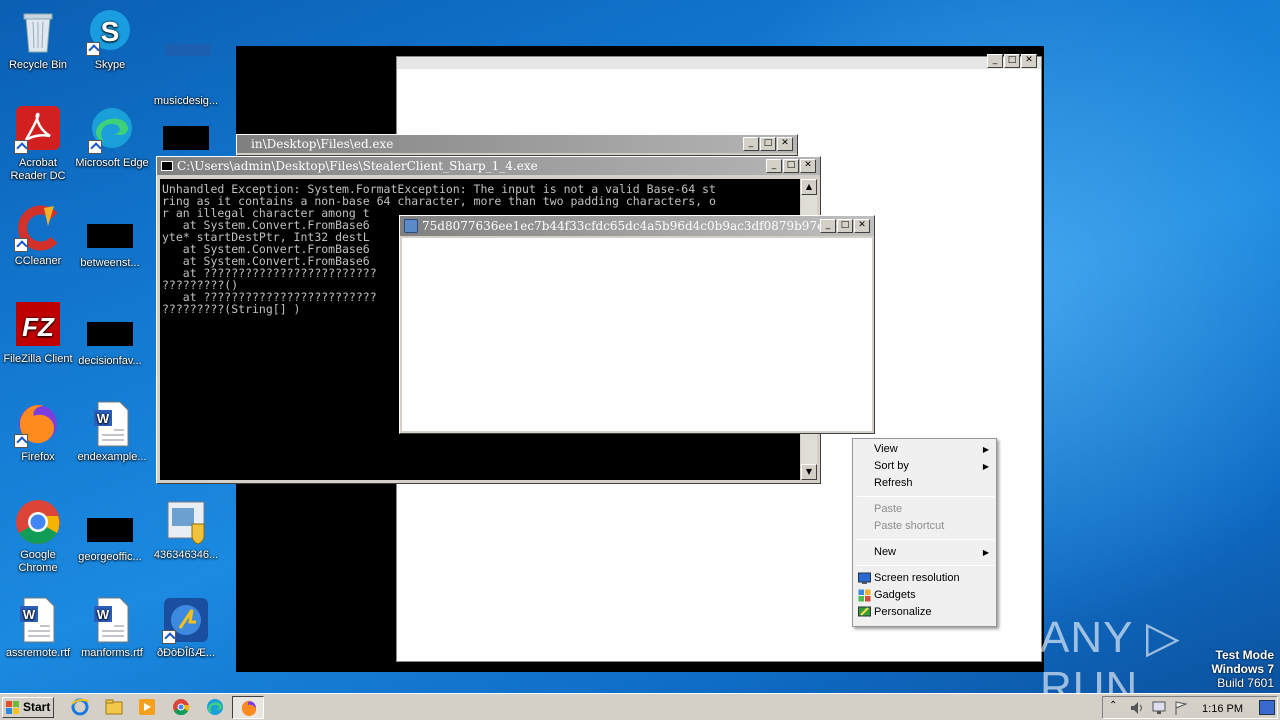 This screenshot has width=1280, height=720. Describe the element at coordinates (38, 522) in the screenshot. I see `chrome-icon` at that location.